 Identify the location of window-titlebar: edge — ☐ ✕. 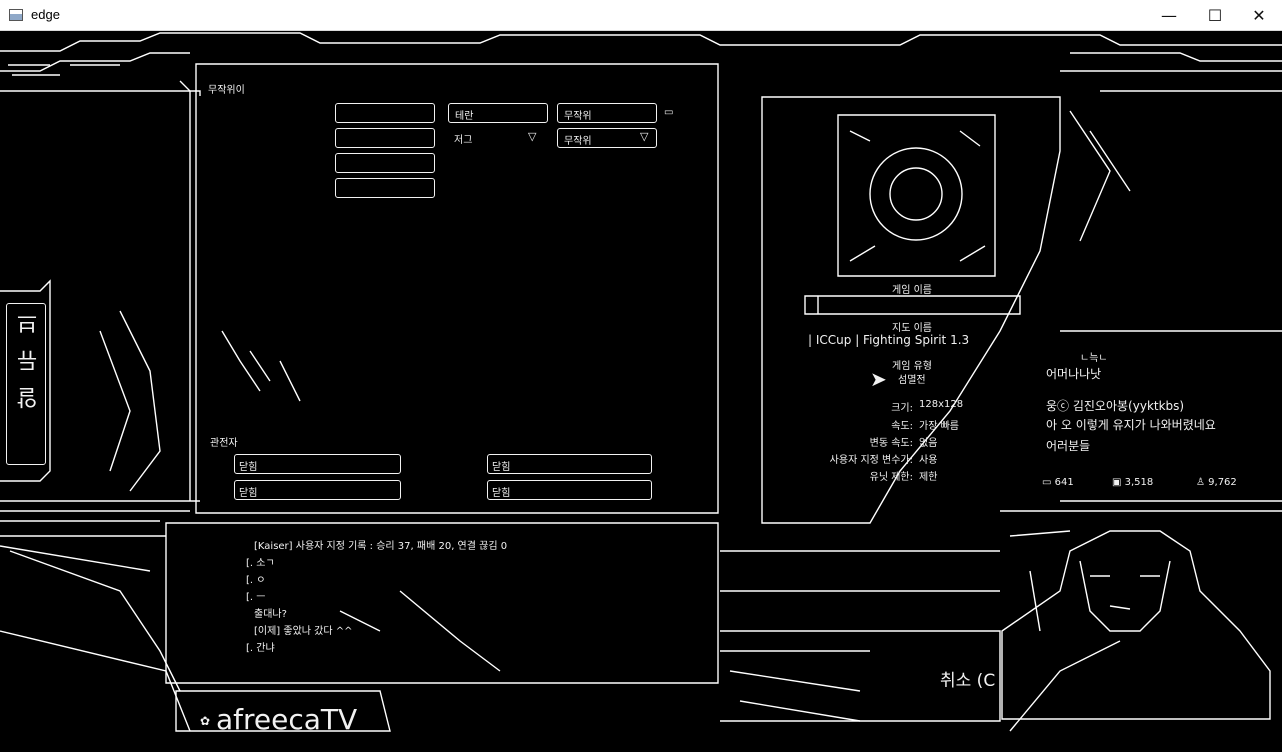
(641, 15).